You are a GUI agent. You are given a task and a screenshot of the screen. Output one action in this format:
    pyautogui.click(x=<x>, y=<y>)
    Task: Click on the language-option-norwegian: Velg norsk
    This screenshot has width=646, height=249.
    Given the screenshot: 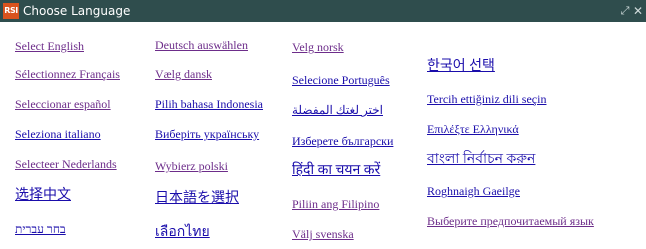 What is the action you would take?
    pyautogui.click(x=318, y=47)
    